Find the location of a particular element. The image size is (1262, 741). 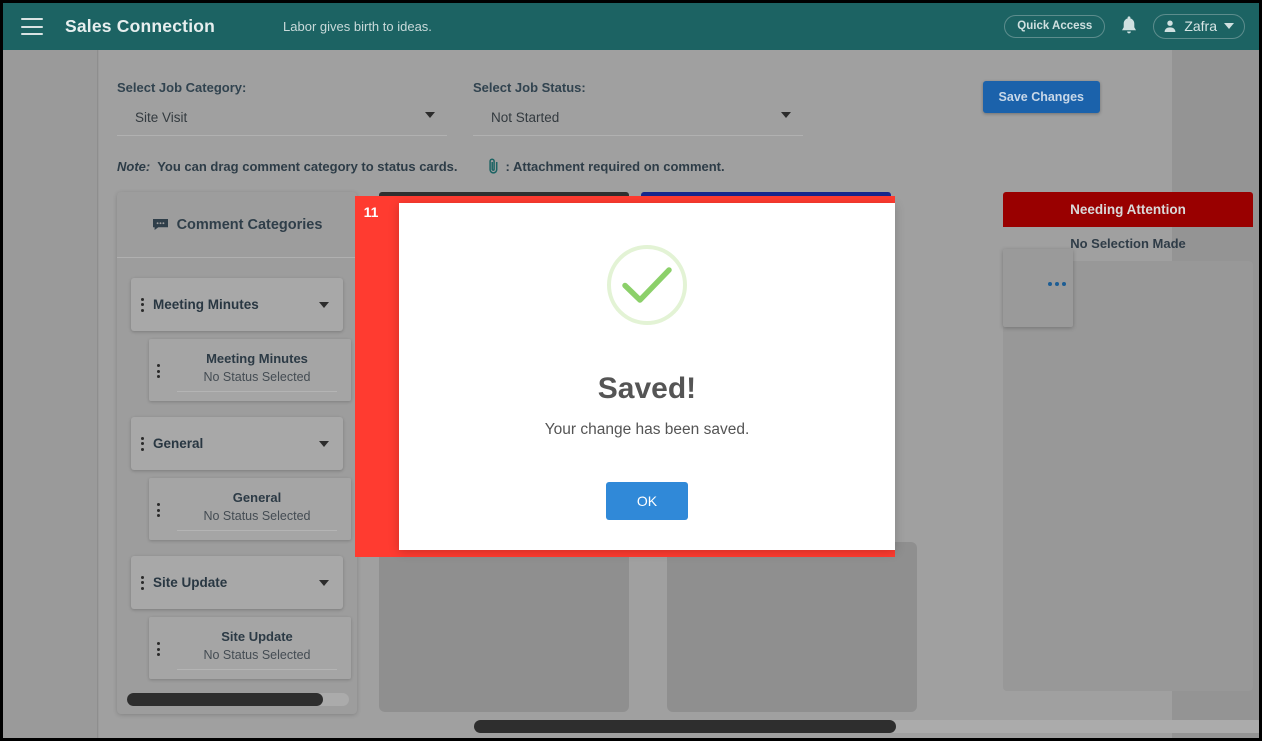

user-menu: Zafra is located at coordinates (1199, 26).